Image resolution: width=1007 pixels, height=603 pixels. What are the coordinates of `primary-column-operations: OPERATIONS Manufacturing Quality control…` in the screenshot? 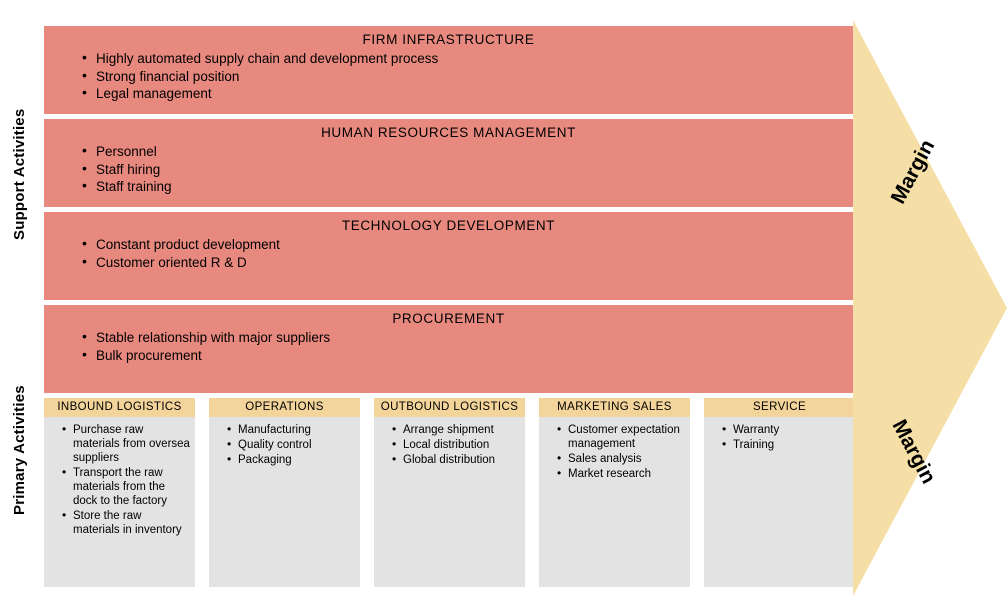 It's located at (284, 492).